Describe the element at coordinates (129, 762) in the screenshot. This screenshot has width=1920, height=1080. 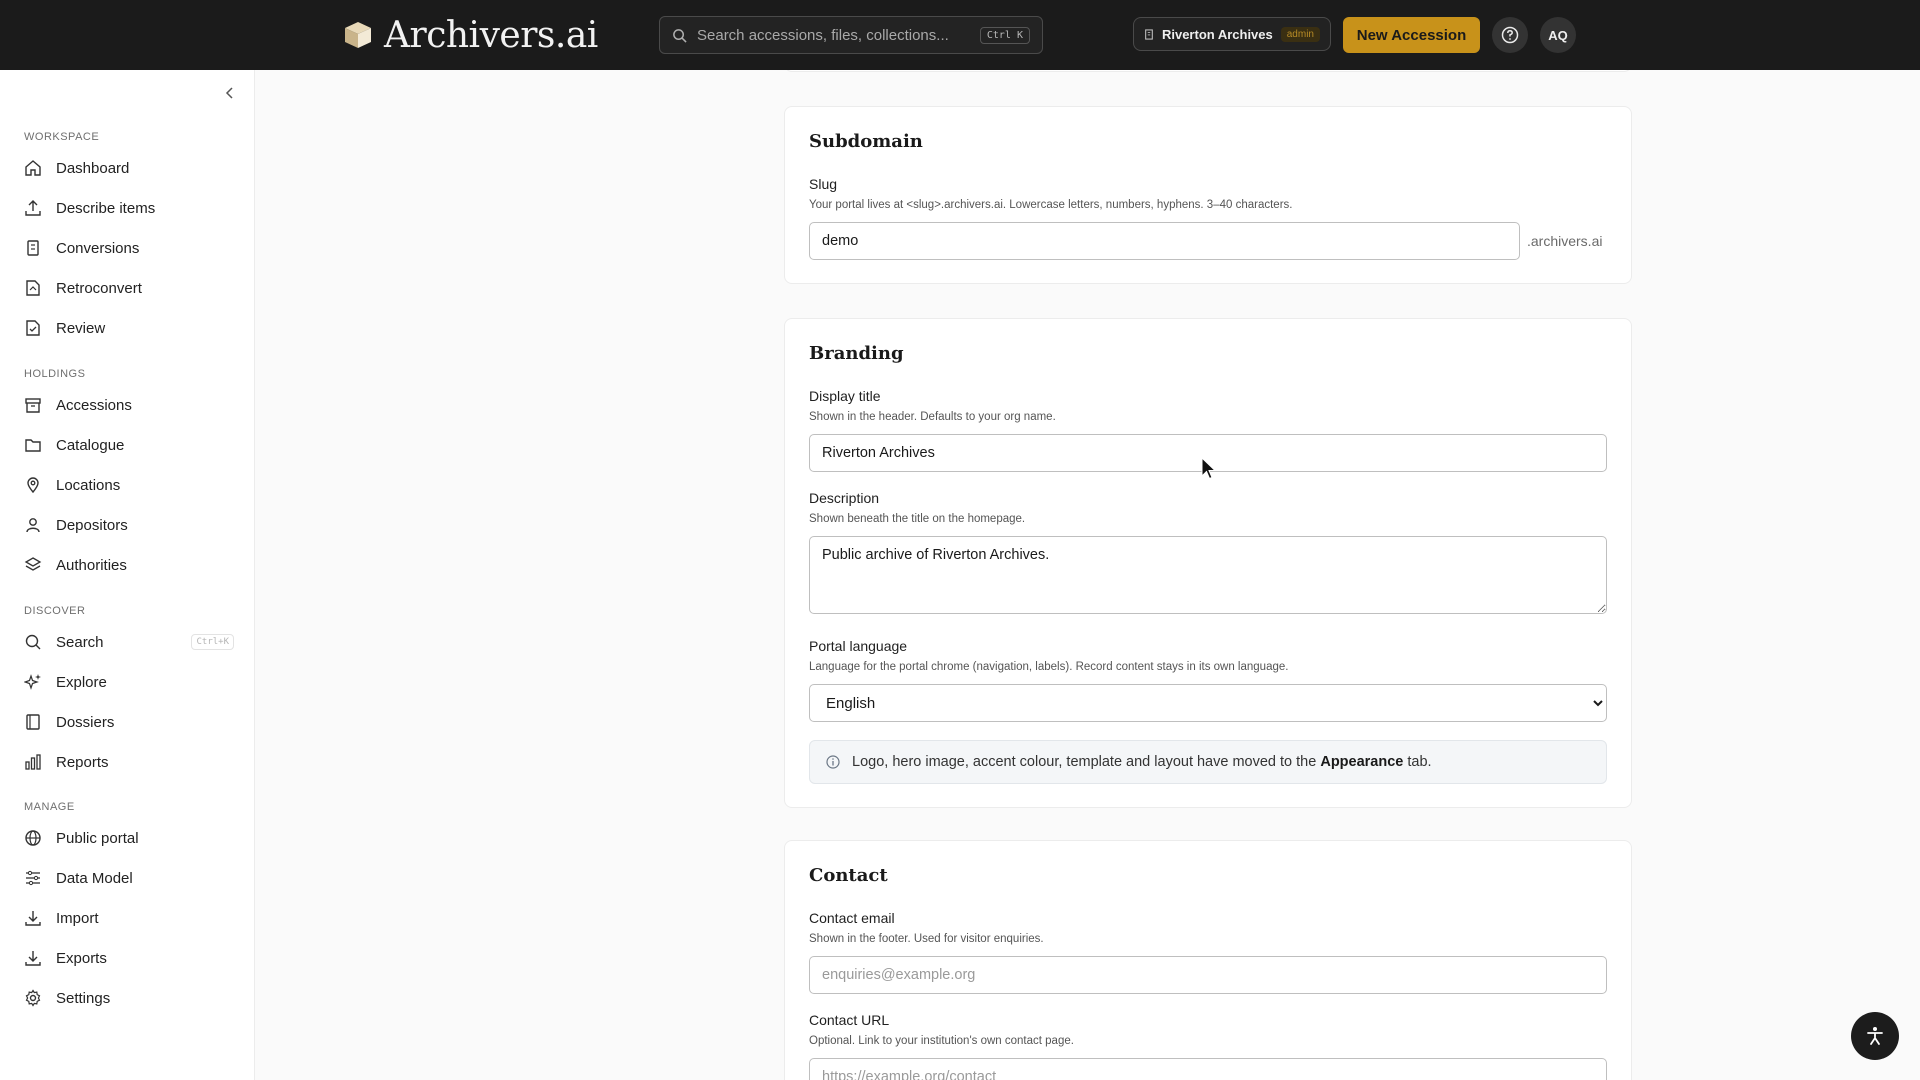
I see `sidebar-item-reports: Reports` at that location.